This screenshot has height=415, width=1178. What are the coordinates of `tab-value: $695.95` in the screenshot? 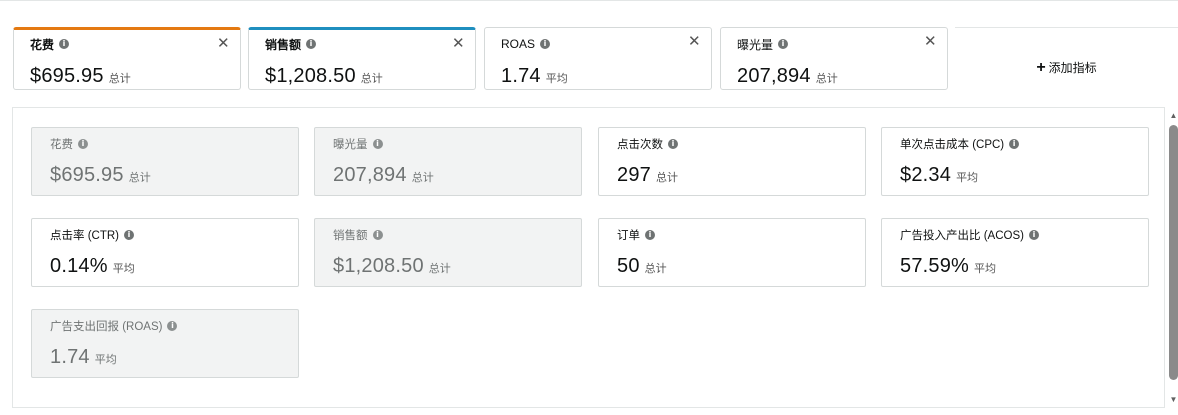 It's located at (67, 76).